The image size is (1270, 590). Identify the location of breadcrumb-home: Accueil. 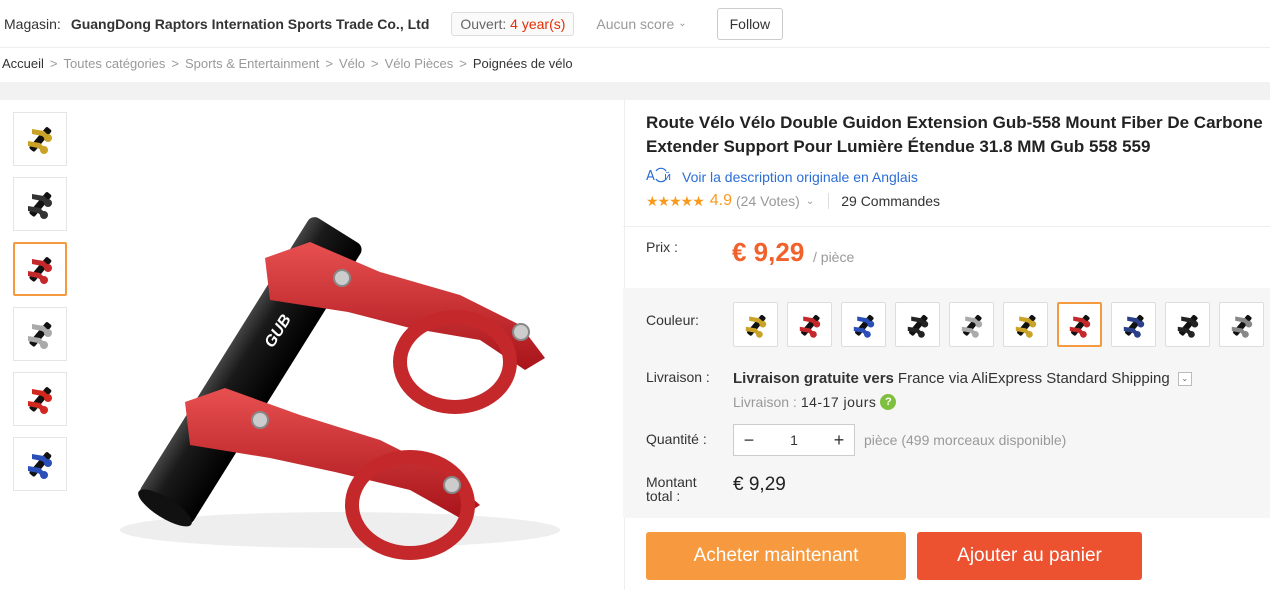
(23, 63).